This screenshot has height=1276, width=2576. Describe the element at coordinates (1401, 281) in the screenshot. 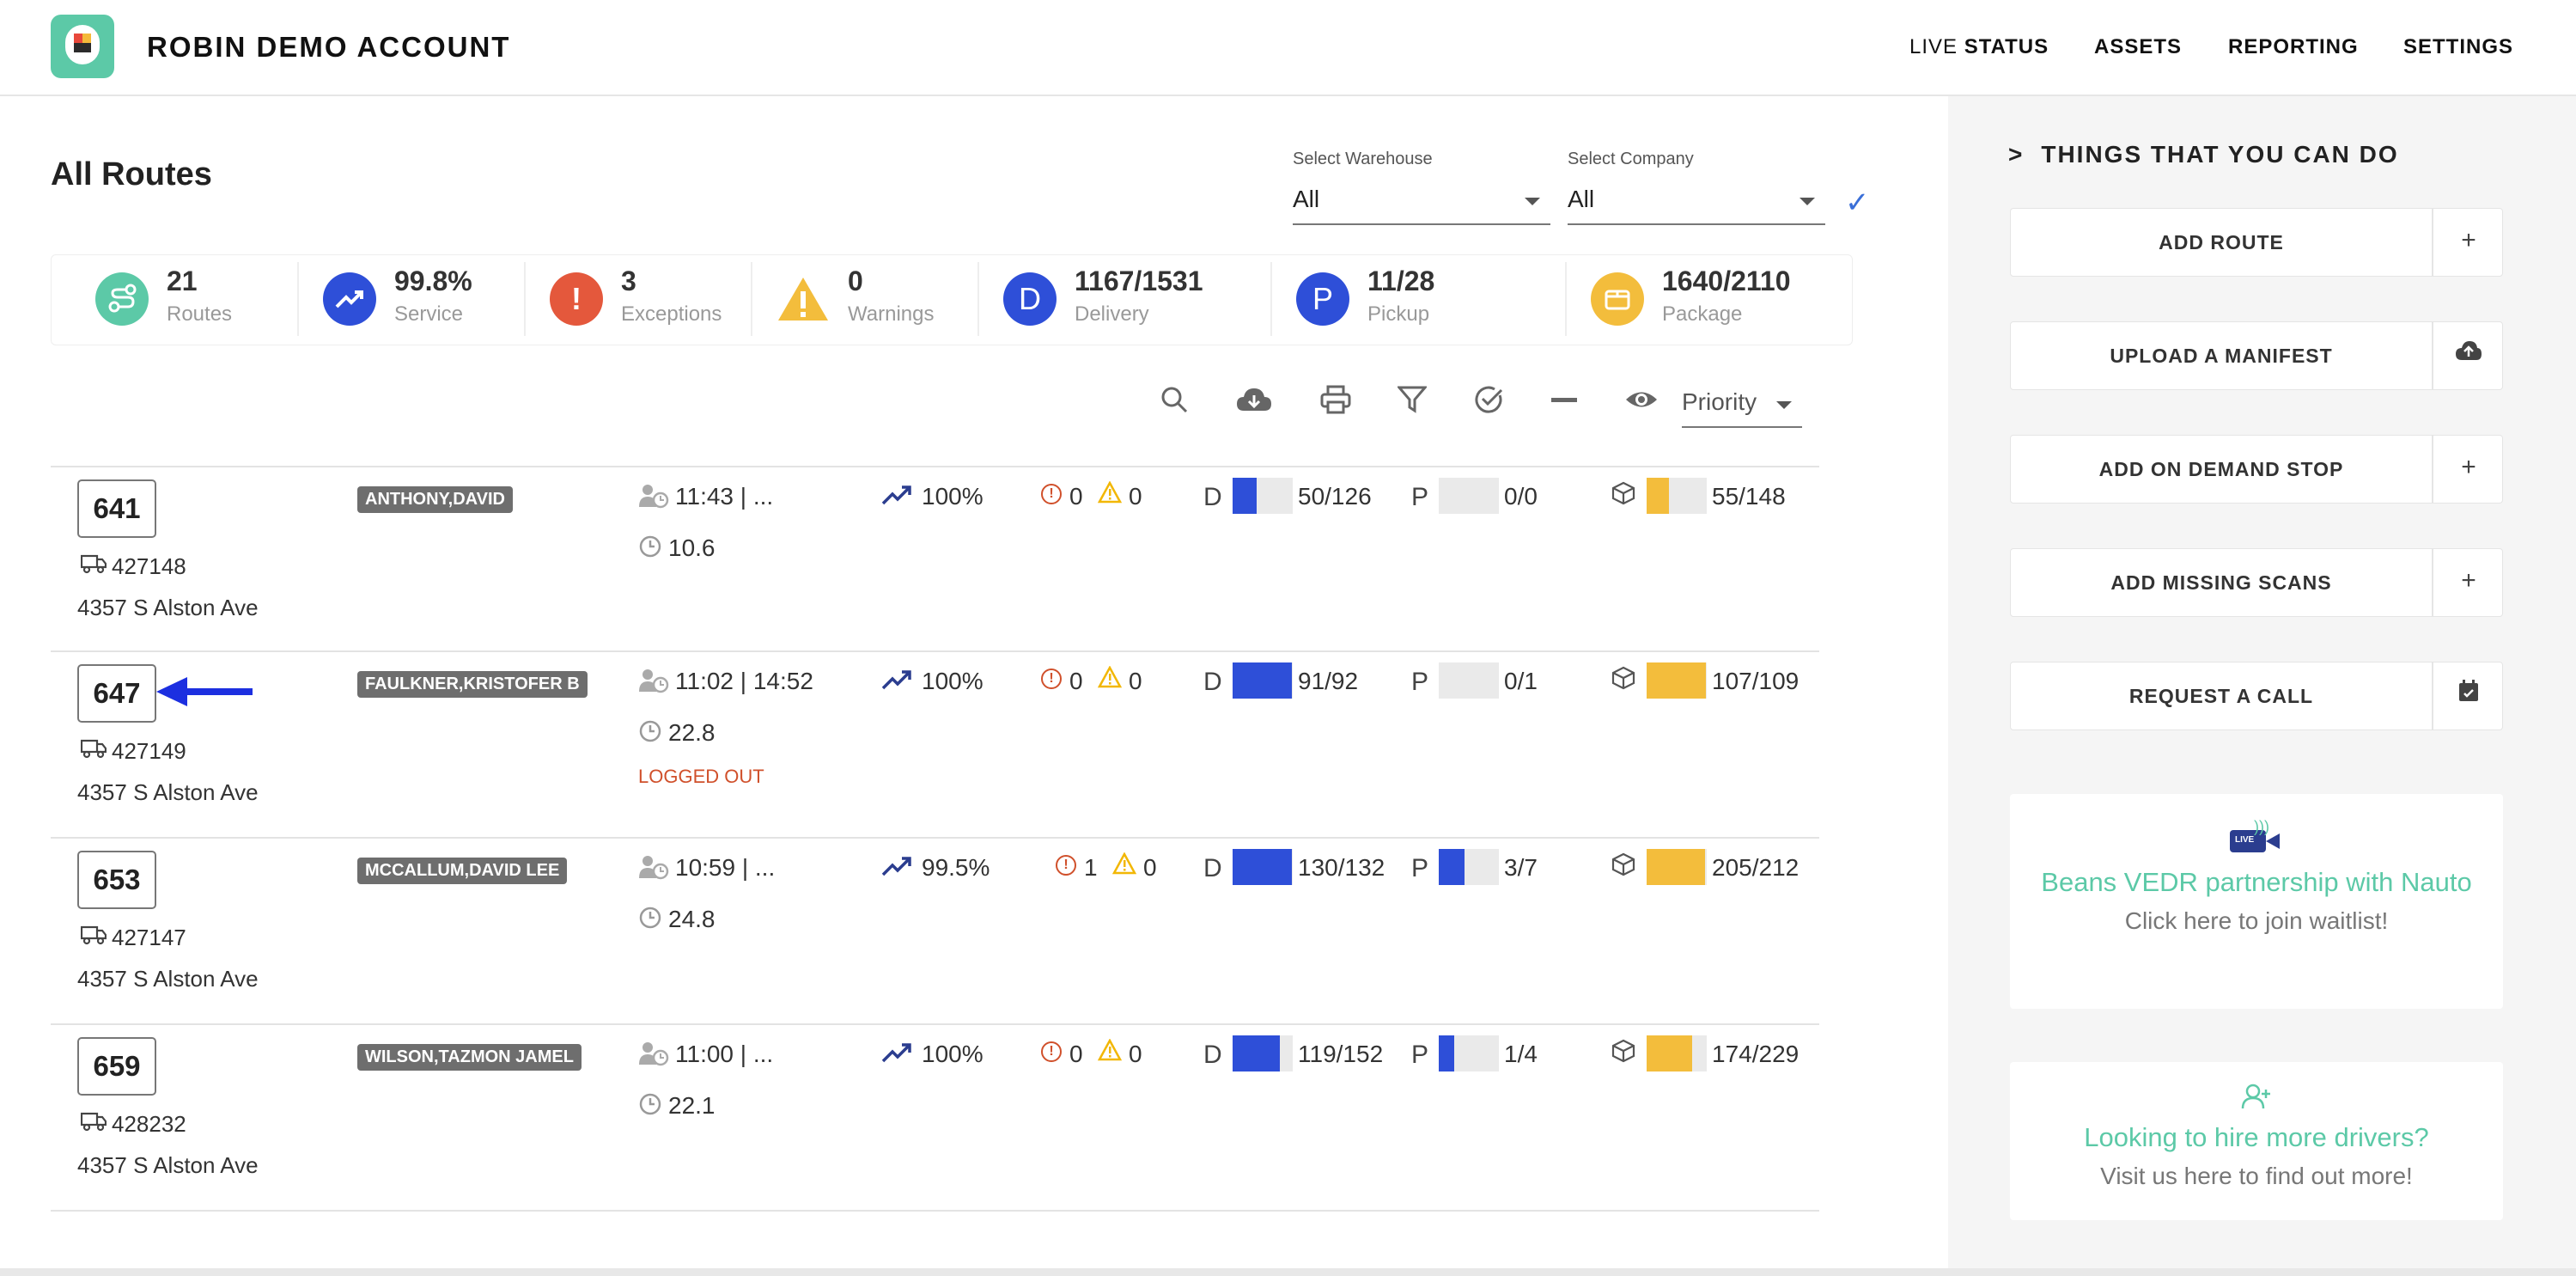

I see `stat-value: 11/28` at that location.